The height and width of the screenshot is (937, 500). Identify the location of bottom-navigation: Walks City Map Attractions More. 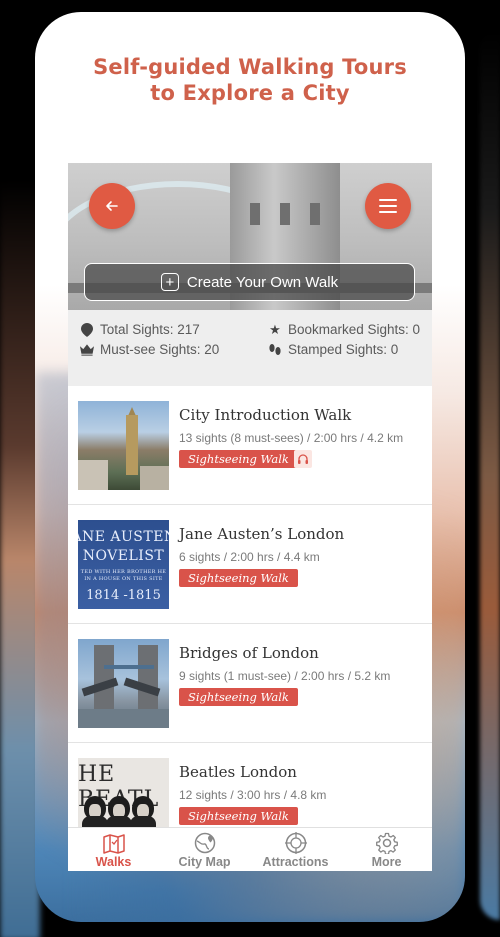
(250, 849).